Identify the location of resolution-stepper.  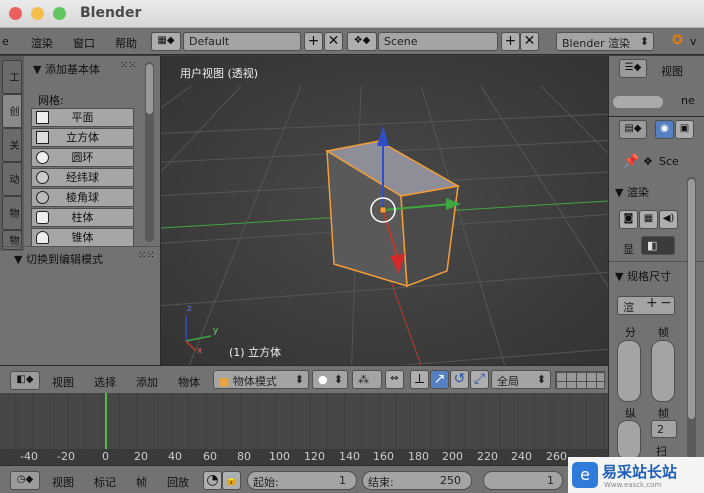
(629, 371).